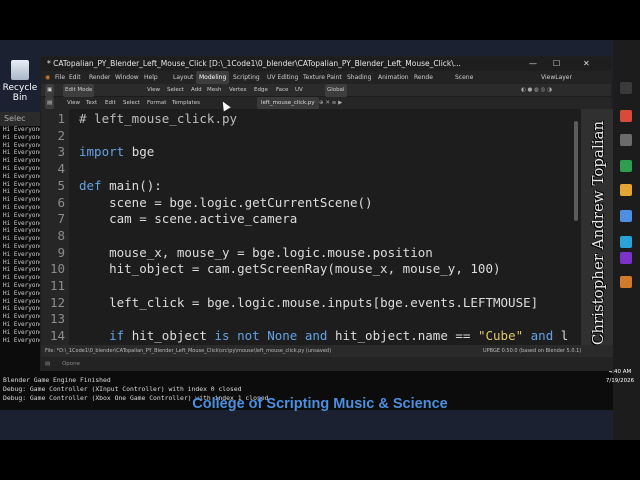 The width and height of the screenshot is (640, 480). Describe the element at coordinates (288, 103) in the screenshot. I see `text-datablock-name: left_mouse_click.py` at that location.